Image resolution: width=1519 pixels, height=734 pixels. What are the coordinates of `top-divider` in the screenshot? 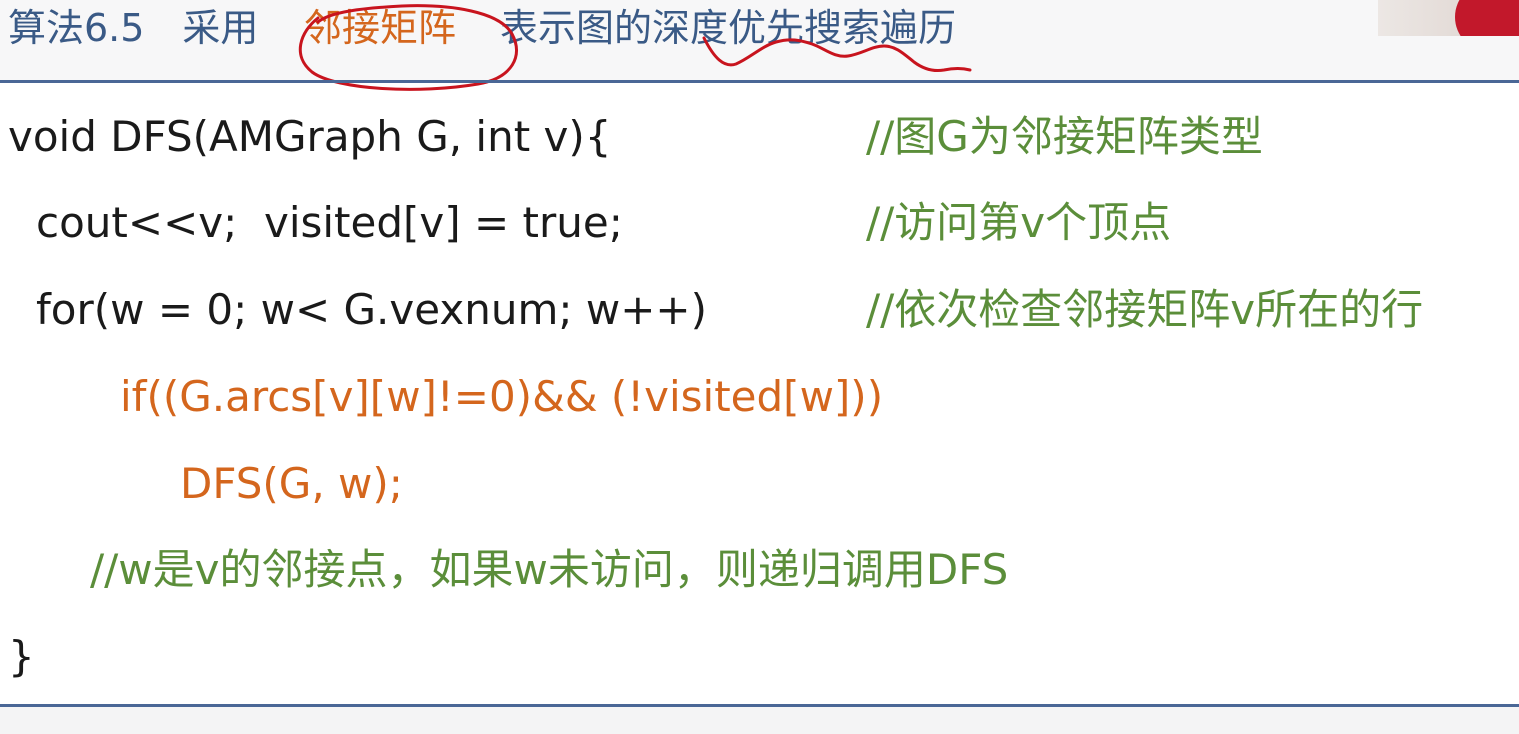 It's located at (759, 81).